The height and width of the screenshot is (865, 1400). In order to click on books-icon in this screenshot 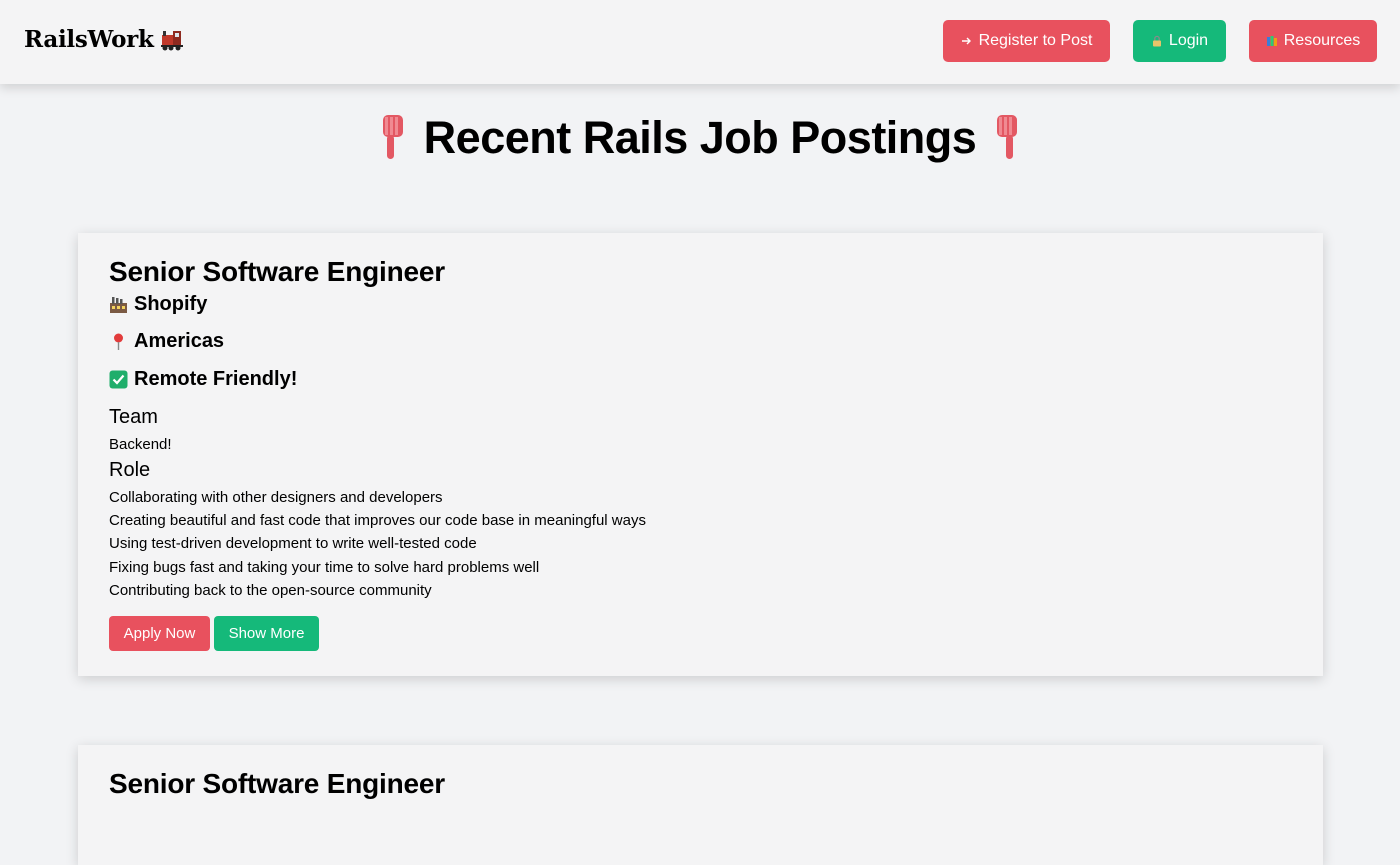, I will do `click(1271, 41)`.